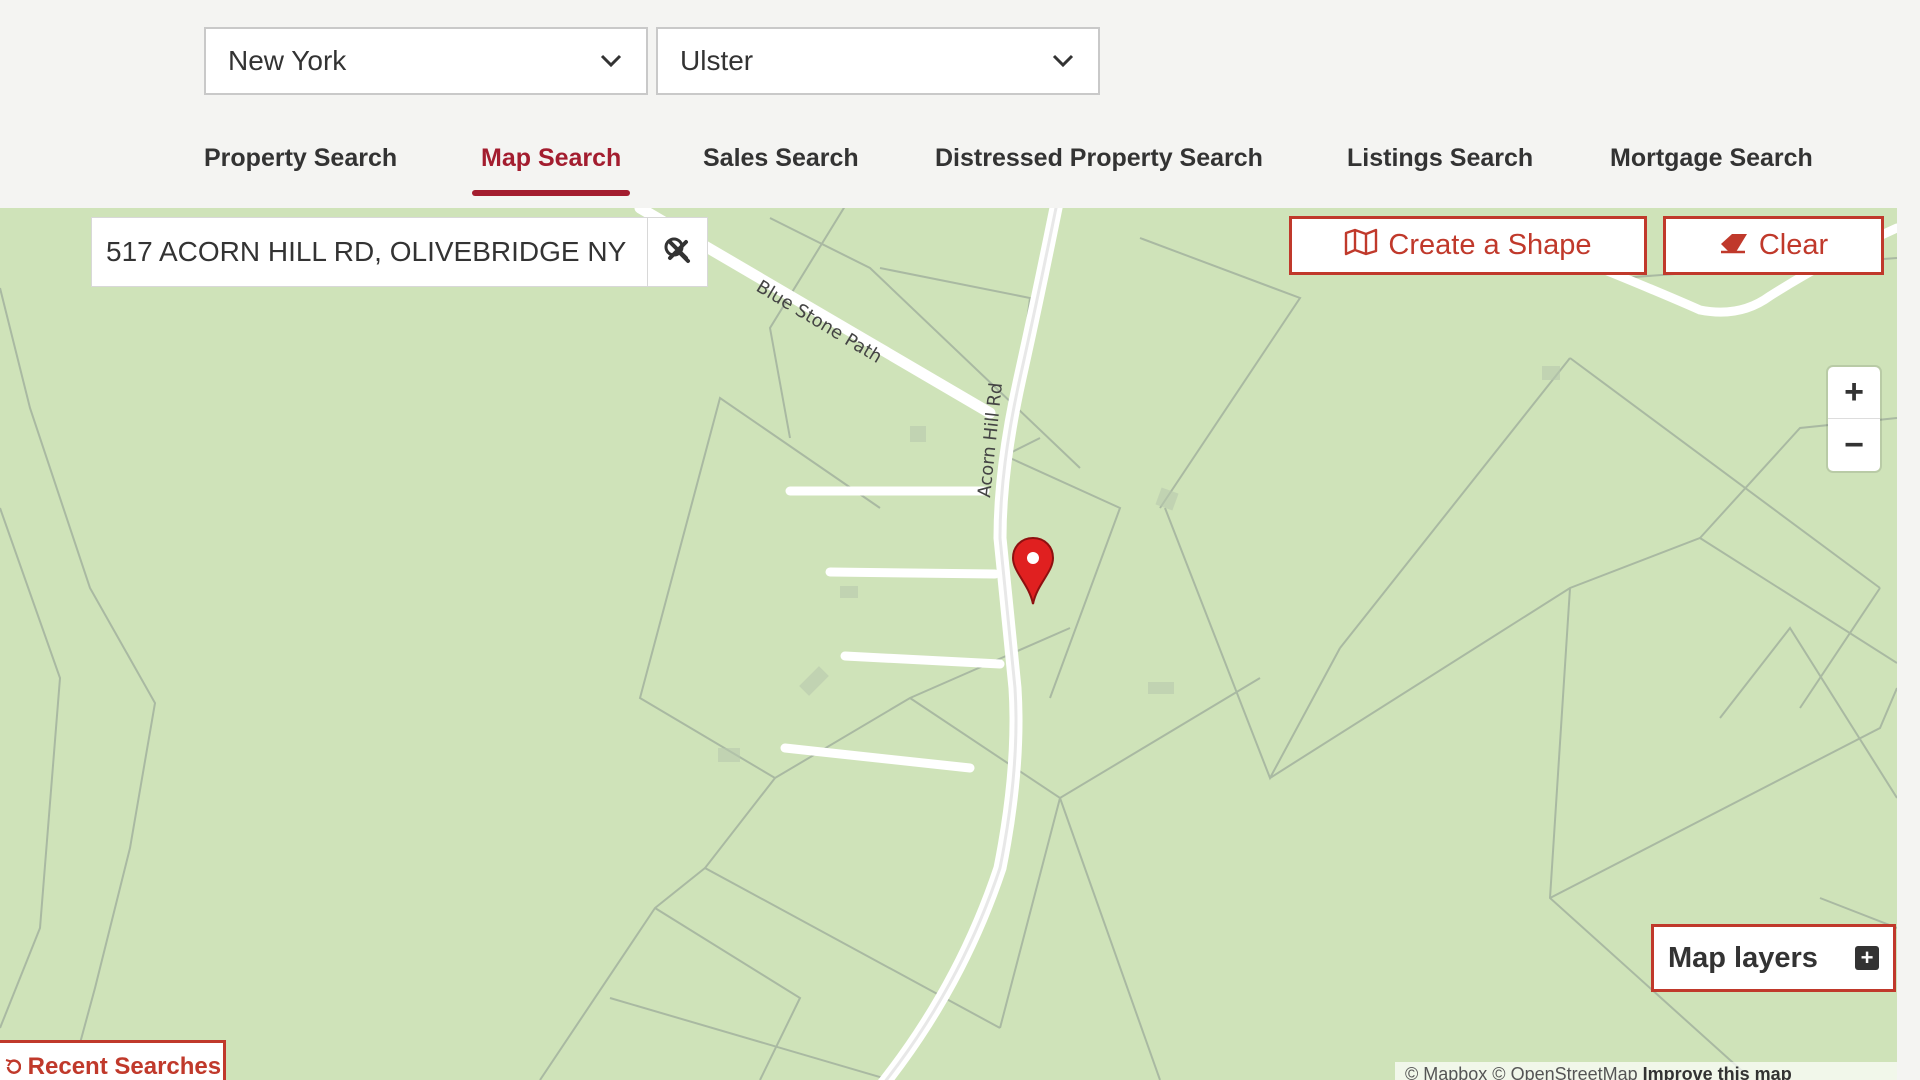 Image resolution: width=1920 pixels, height=1080 pixels. I want to click on address-search, so click(399, 252).